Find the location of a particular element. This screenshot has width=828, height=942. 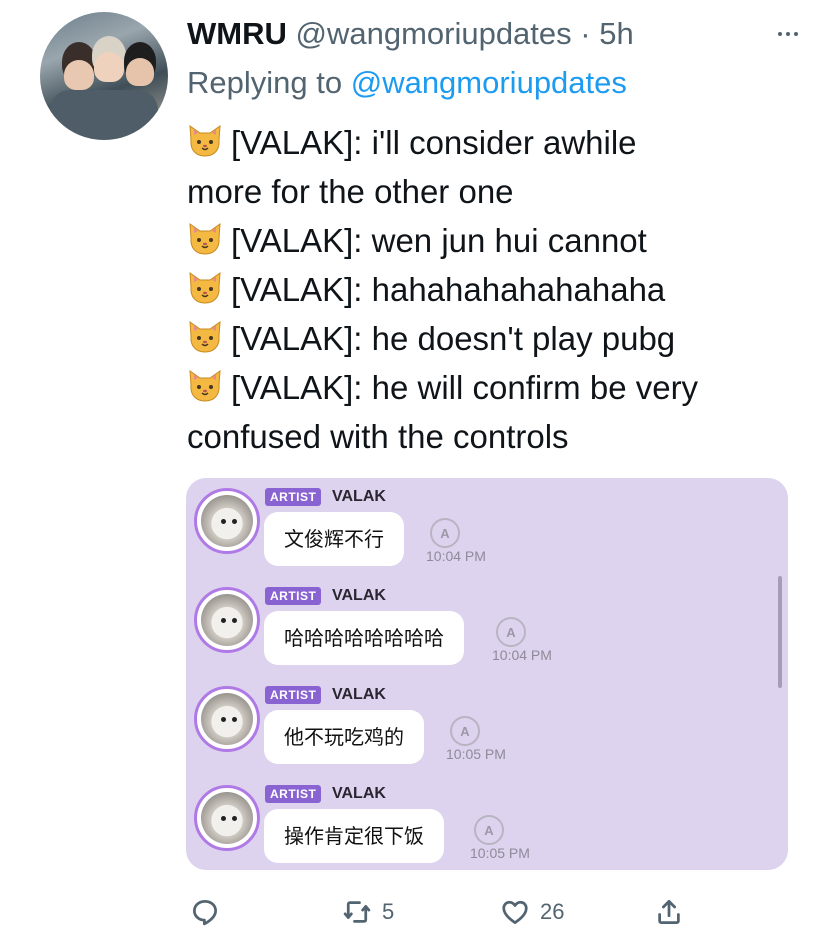

user-handle: @wangmoriupdates is located at coordinates (433, 33).